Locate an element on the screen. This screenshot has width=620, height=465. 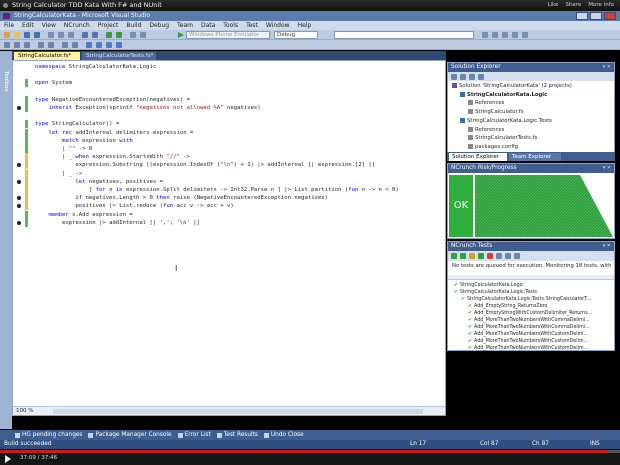
solution-tree-item: packages.config is located at coordinates (493, 147).